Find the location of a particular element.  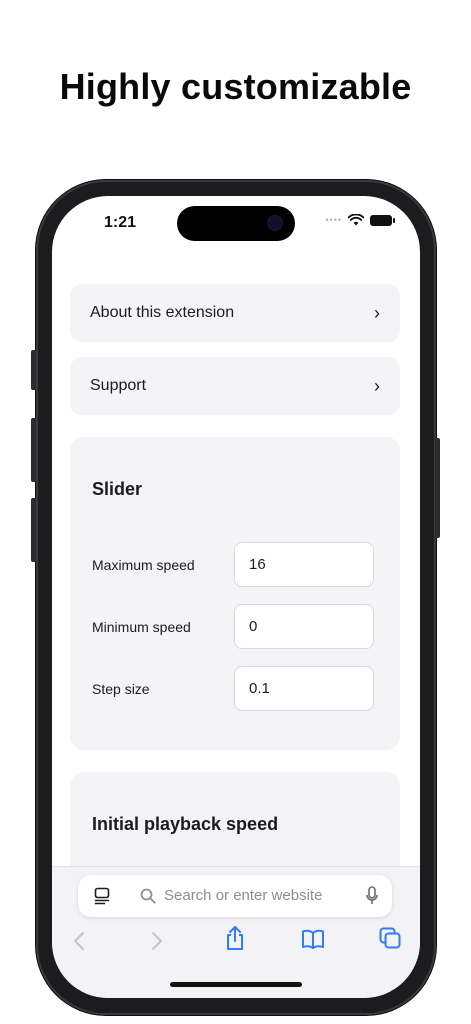

tabs-icon is located at coordinates (390, 938).